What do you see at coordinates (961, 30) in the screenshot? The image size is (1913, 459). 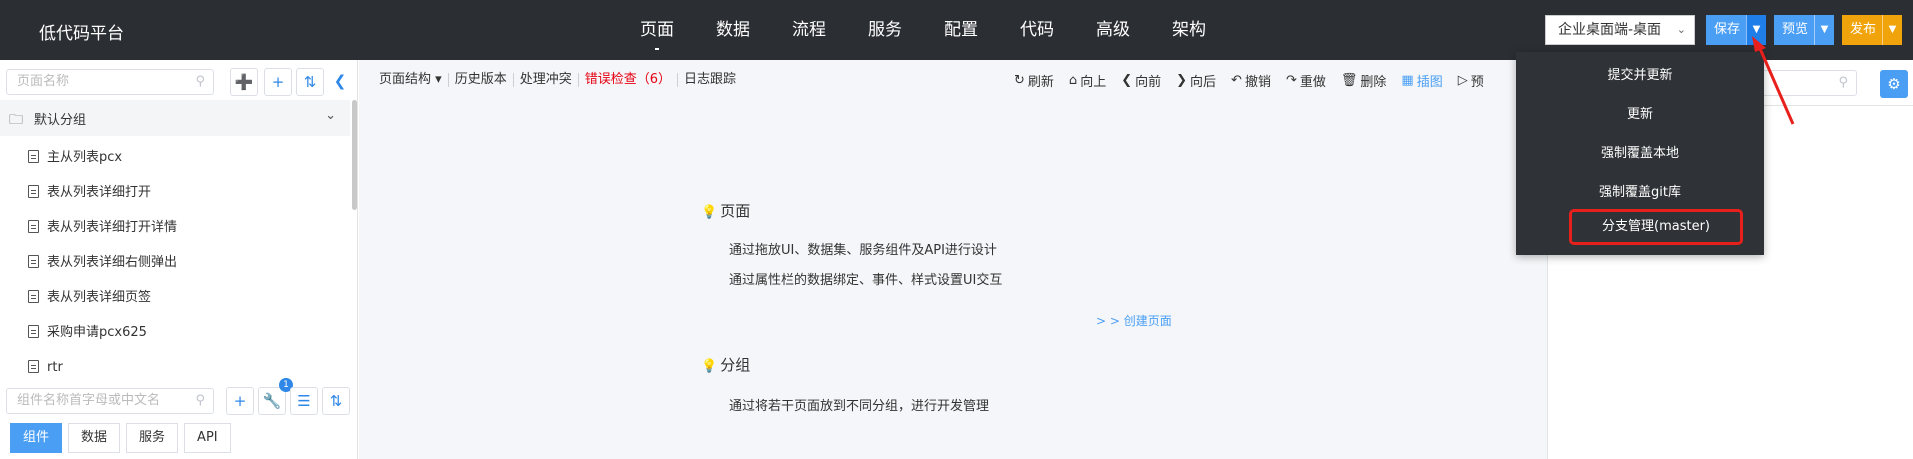 I see `nav-item-config: 配置` at bounding box center [961, 30].